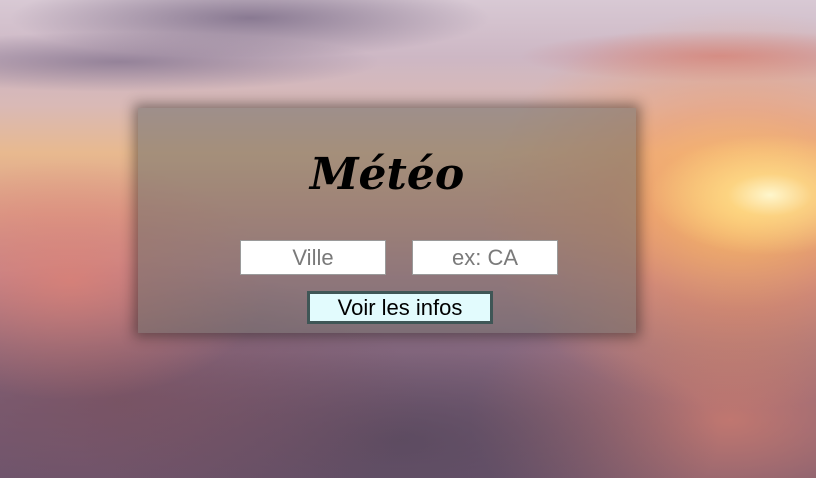  Describe the element at coordinates (387, 174) in the screenshot. I see `page-title: Météo` at that location.